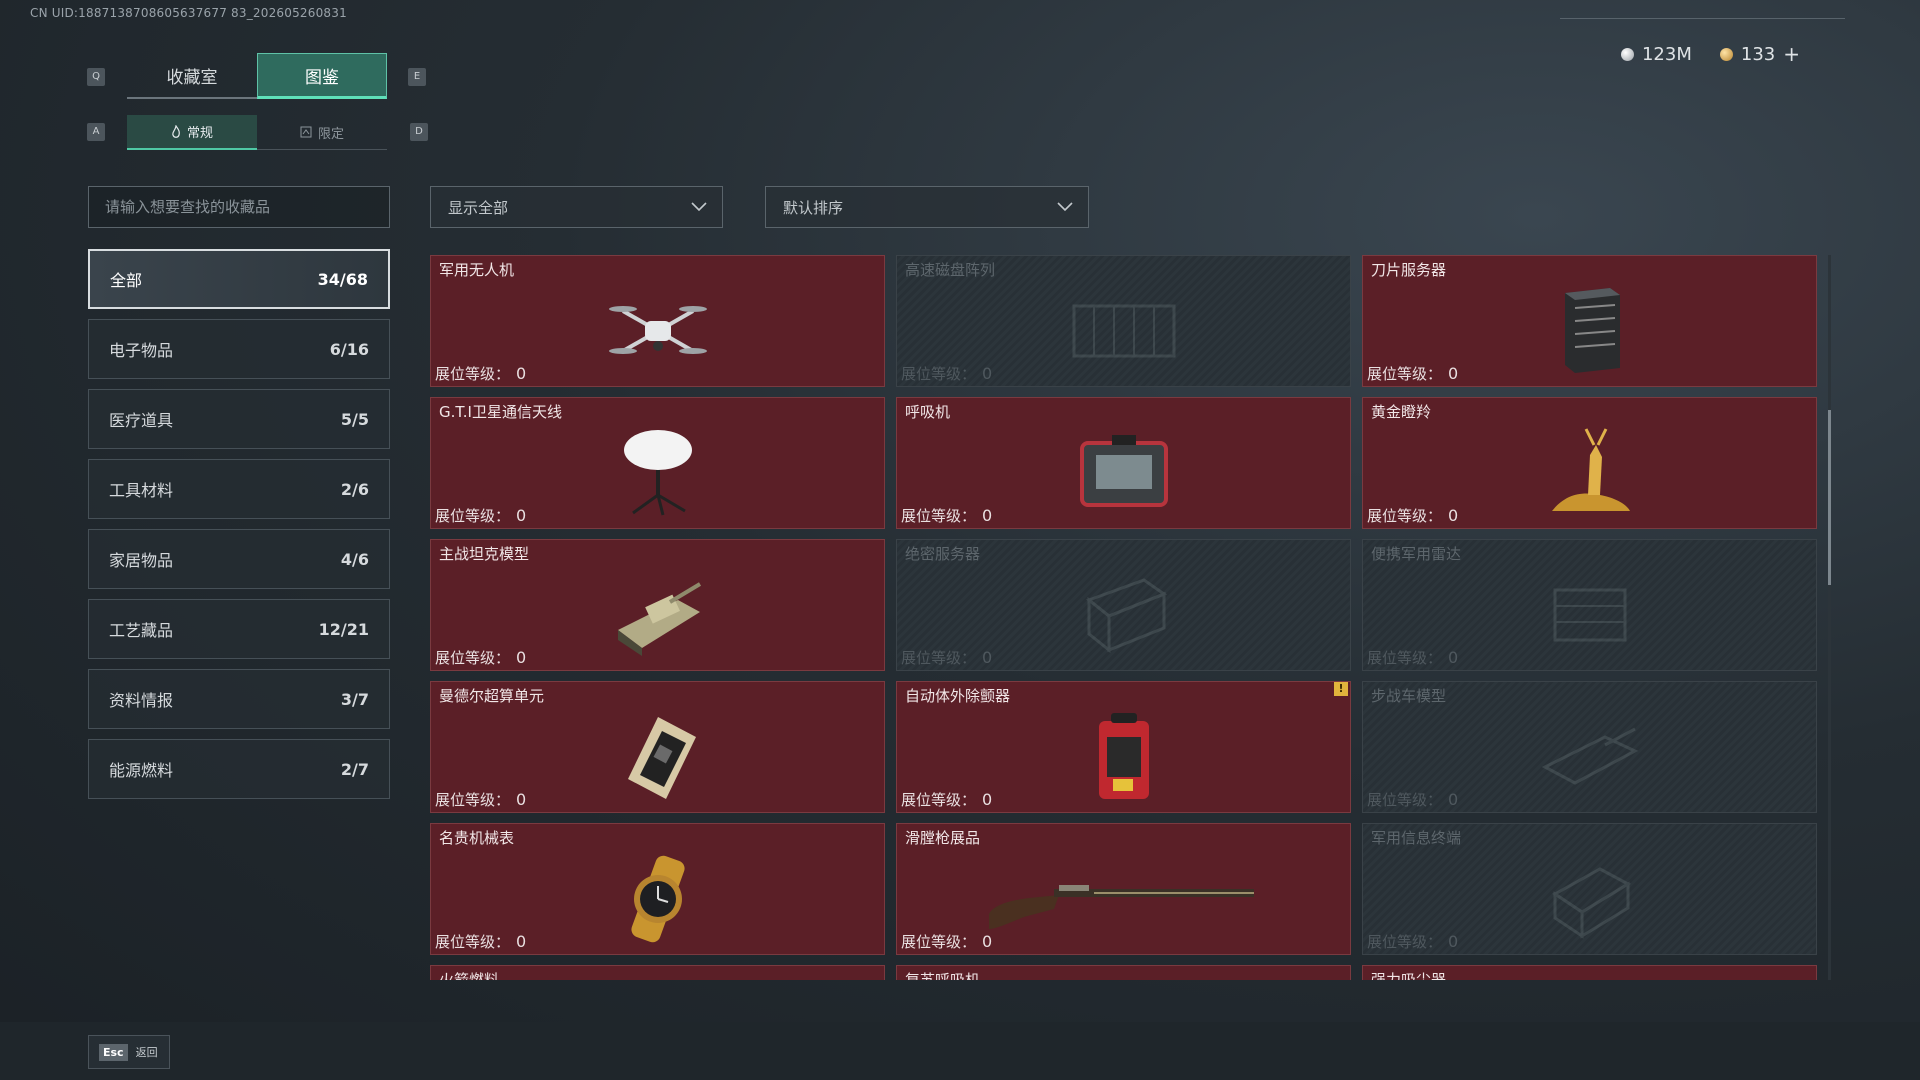 The width and height of the screenshot is (1920, 1080). I want to click on collection-card: 强力吸尘器 展位等级：0, so click(1589, 972).